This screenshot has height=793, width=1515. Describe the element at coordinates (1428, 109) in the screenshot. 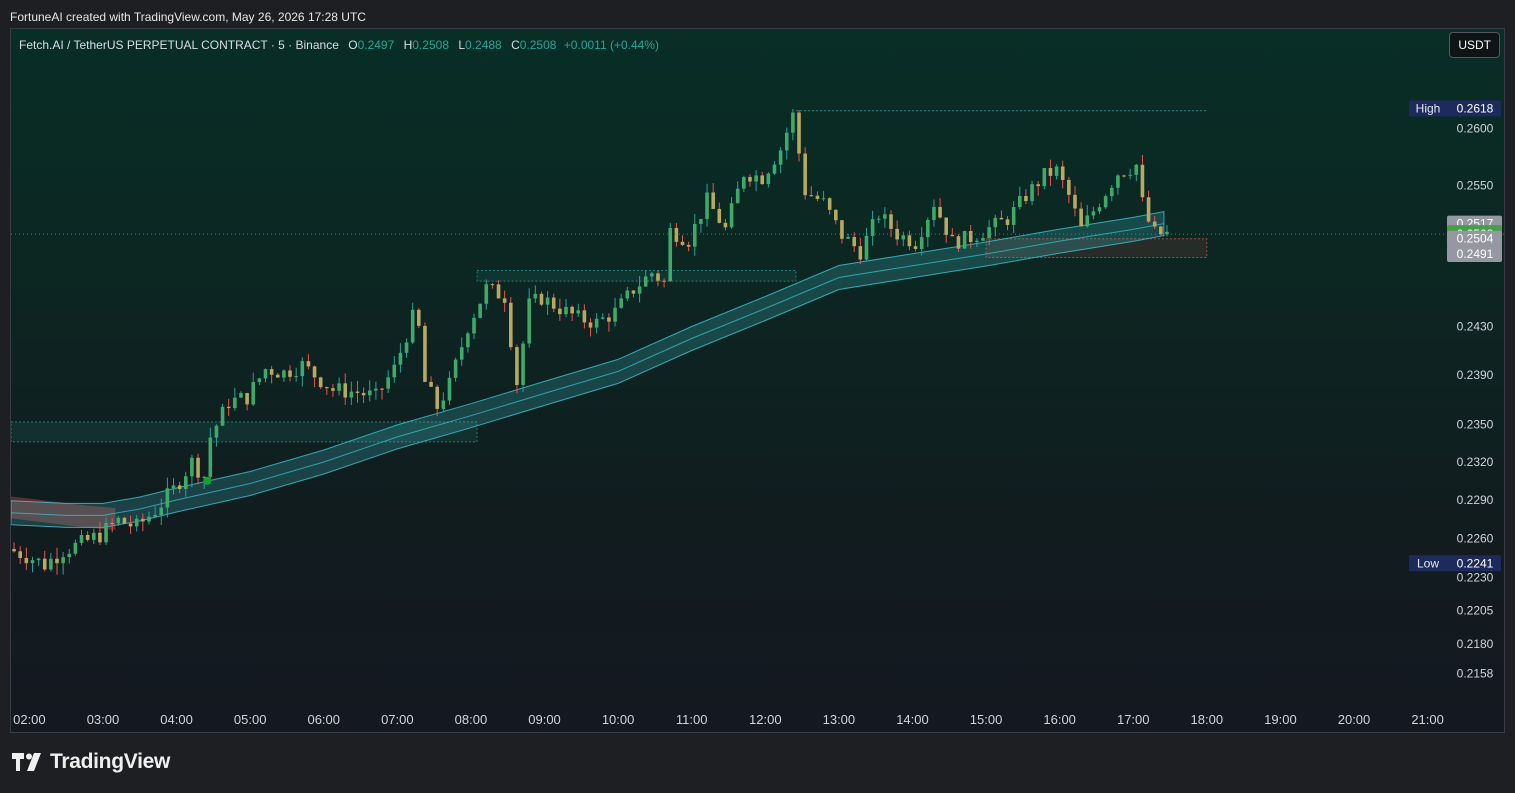

I see `high-badge-label: High` at that location.